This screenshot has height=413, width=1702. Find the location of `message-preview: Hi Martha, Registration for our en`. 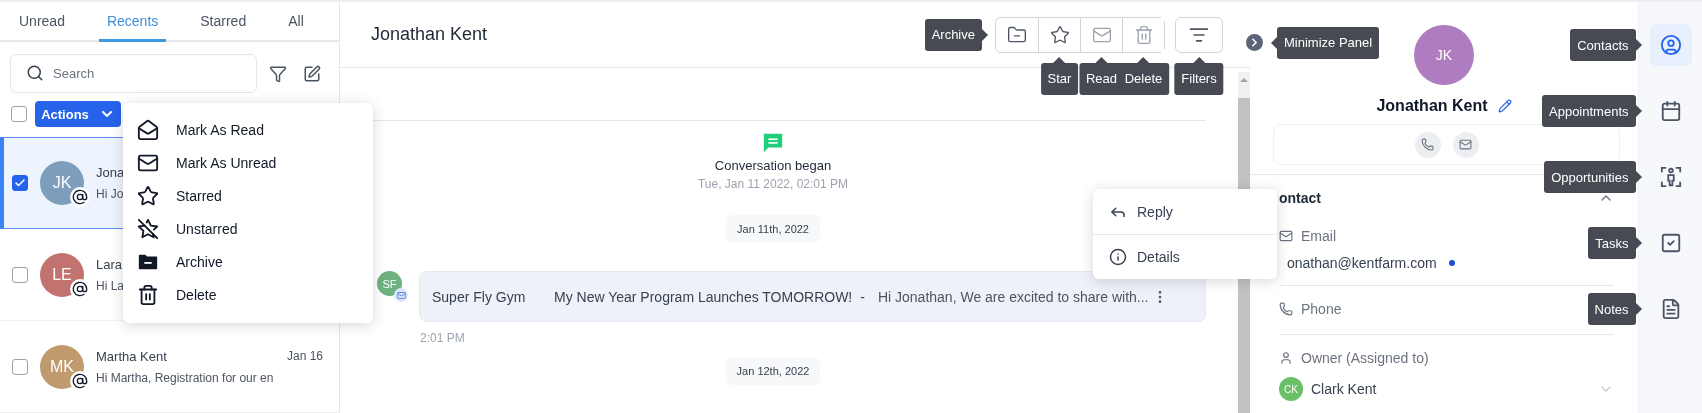

message-preview: Hi Martha, Registration for our en is located at coordinates (185, 377).